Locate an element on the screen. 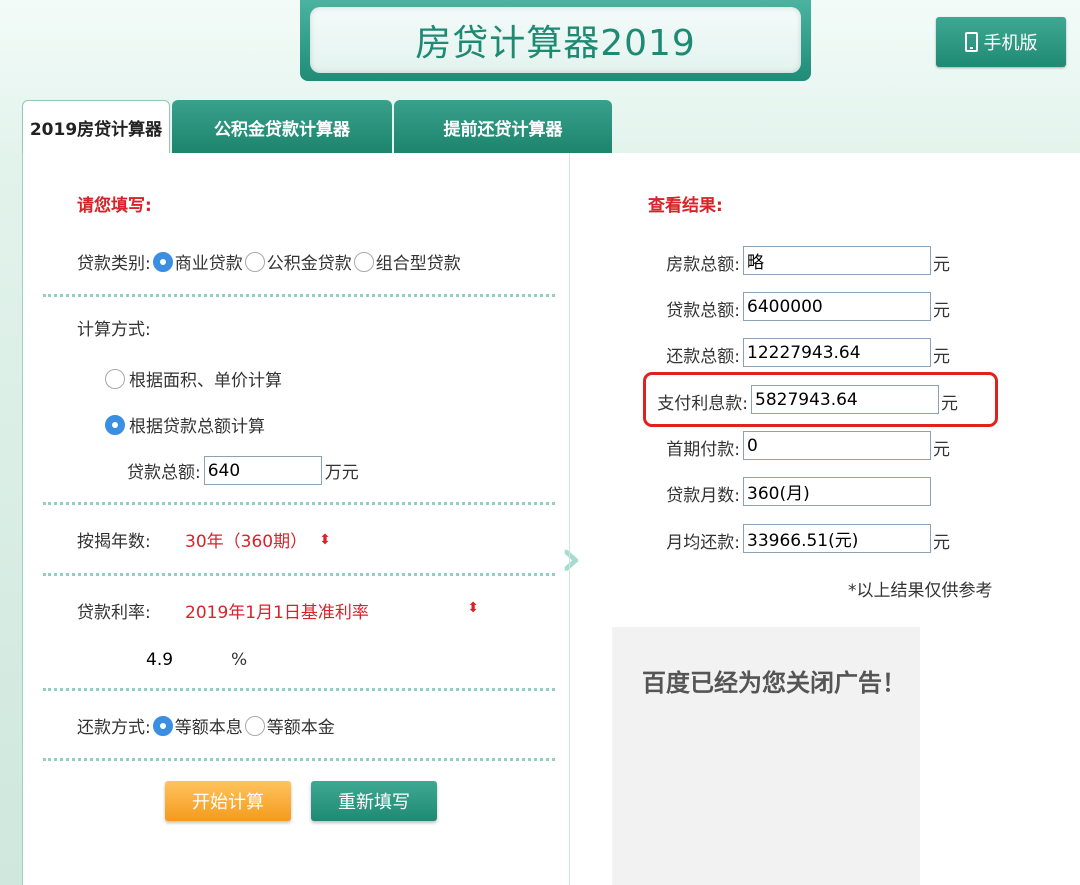  calc-method-total-label: 根据贷款总额计算 is located at coordinates (197, 427).